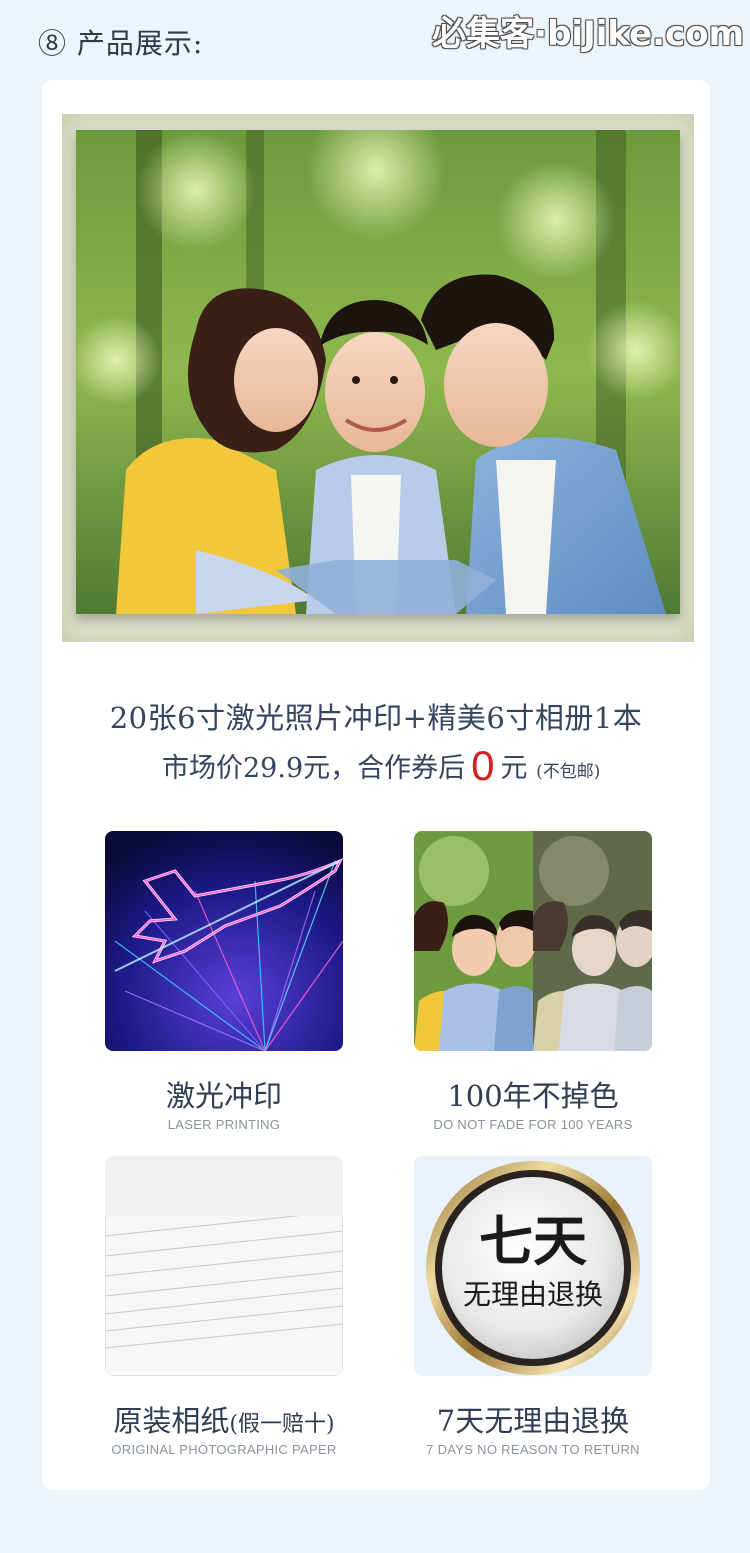 The height and width of the screenshot is (1553, 750). Describe the element at coordinates (224, 1449) in the screenshot. I see `feature-subtitle: ORIGINAL PHOTOGRAPHIC PAPER` at that location.